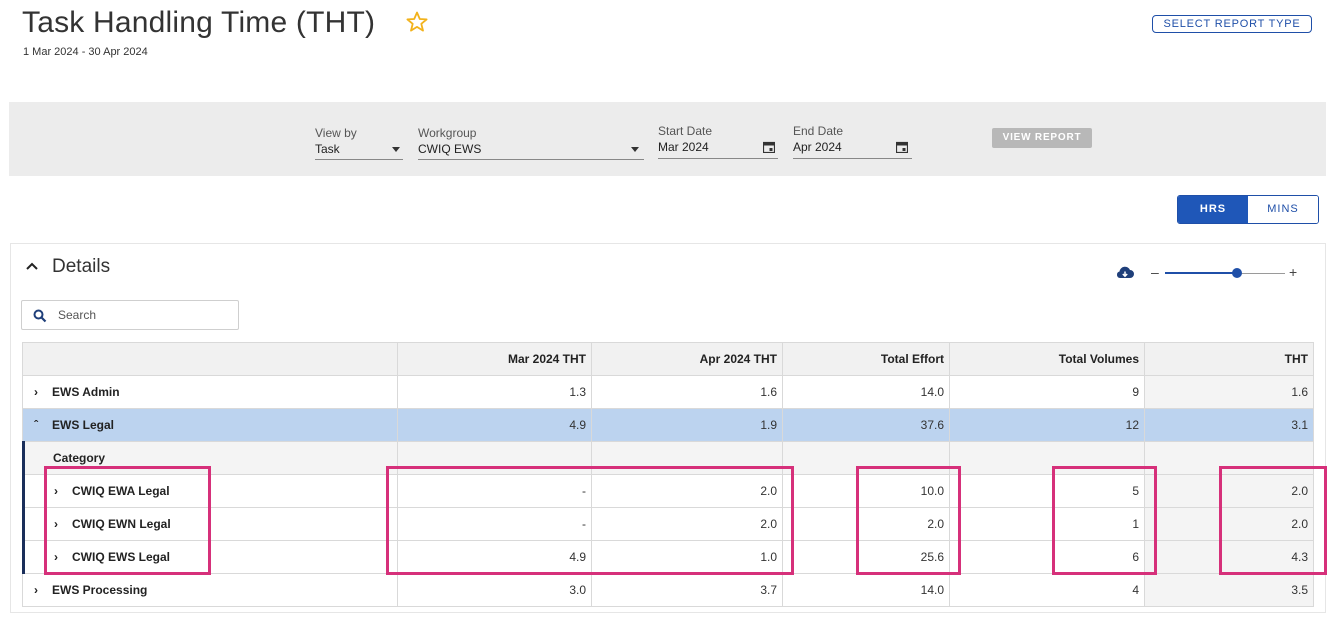  Describe the element at coordinates (85, 52) in the screenshot. I see `report-date-range: 1 Mar 2024 - 30 Apr 2024` at that location.